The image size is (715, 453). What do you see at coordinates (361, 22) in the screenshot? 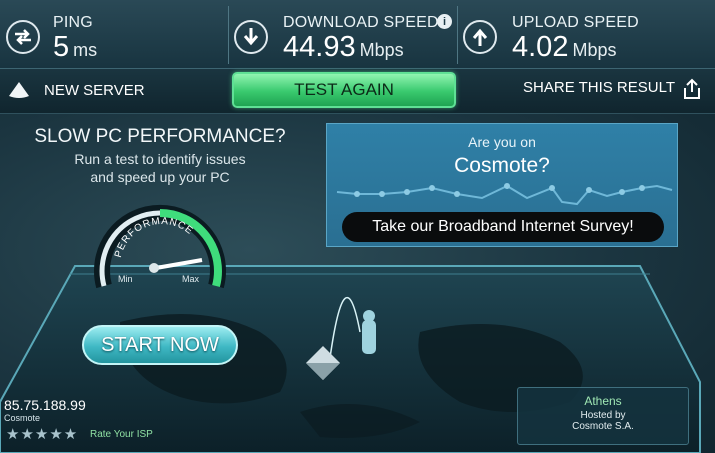
I see `download-label: DOWNLOAD SPEED` at bounding box center [361, 22].